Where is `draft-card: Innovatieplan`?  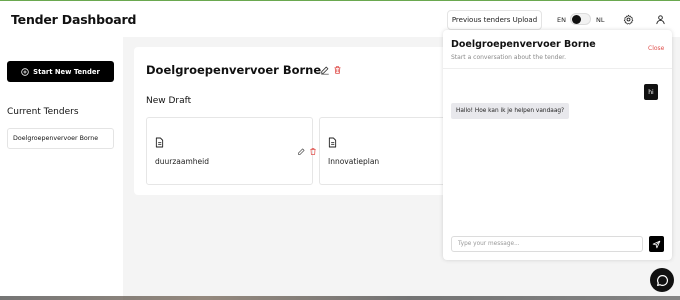
draft-card: Innovatieplan is located at coordinates (384, 151).